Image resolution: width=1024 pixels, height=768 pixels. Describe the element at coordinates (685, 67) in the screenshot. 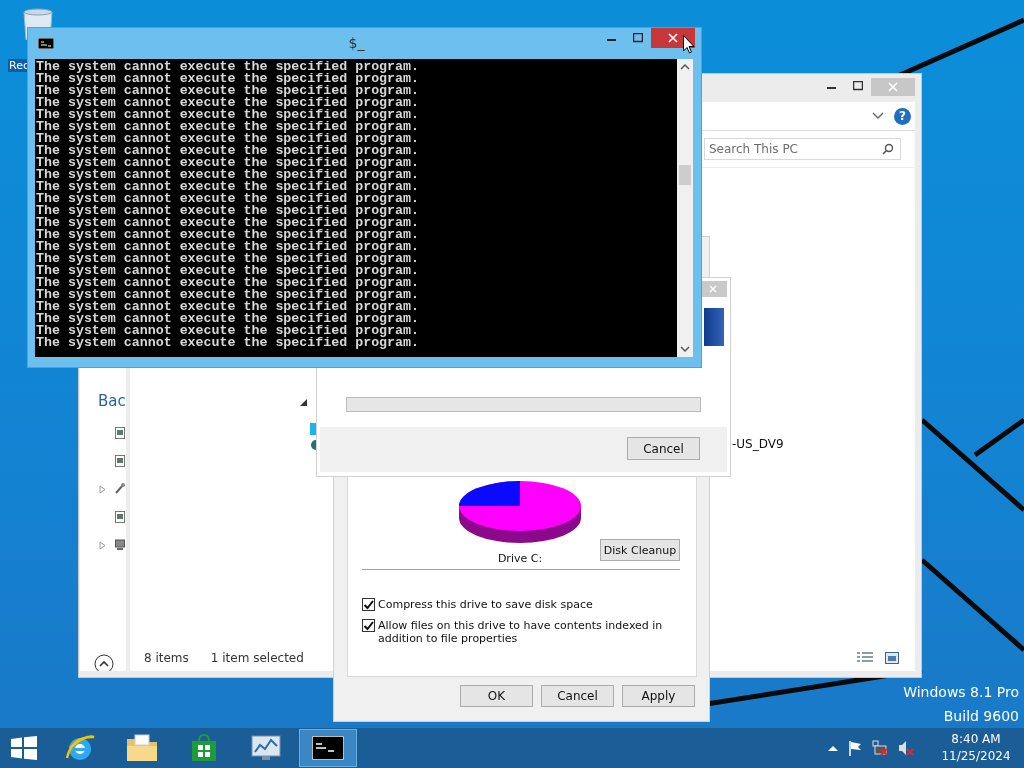

I see `scroll-up-icon` at that location.